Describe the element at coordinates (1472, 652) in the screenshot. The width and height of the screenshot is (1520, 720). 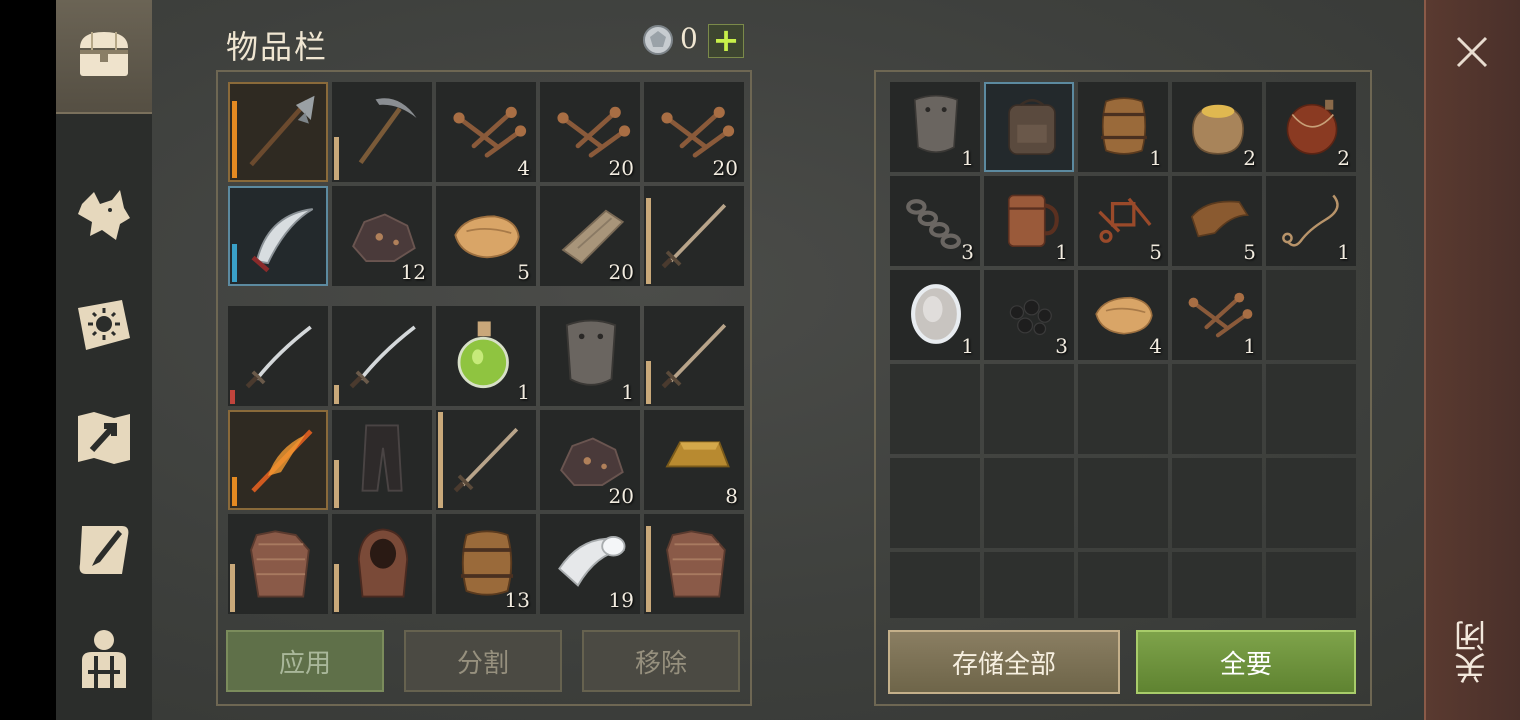
I see `close-button: 关闭` at that location.